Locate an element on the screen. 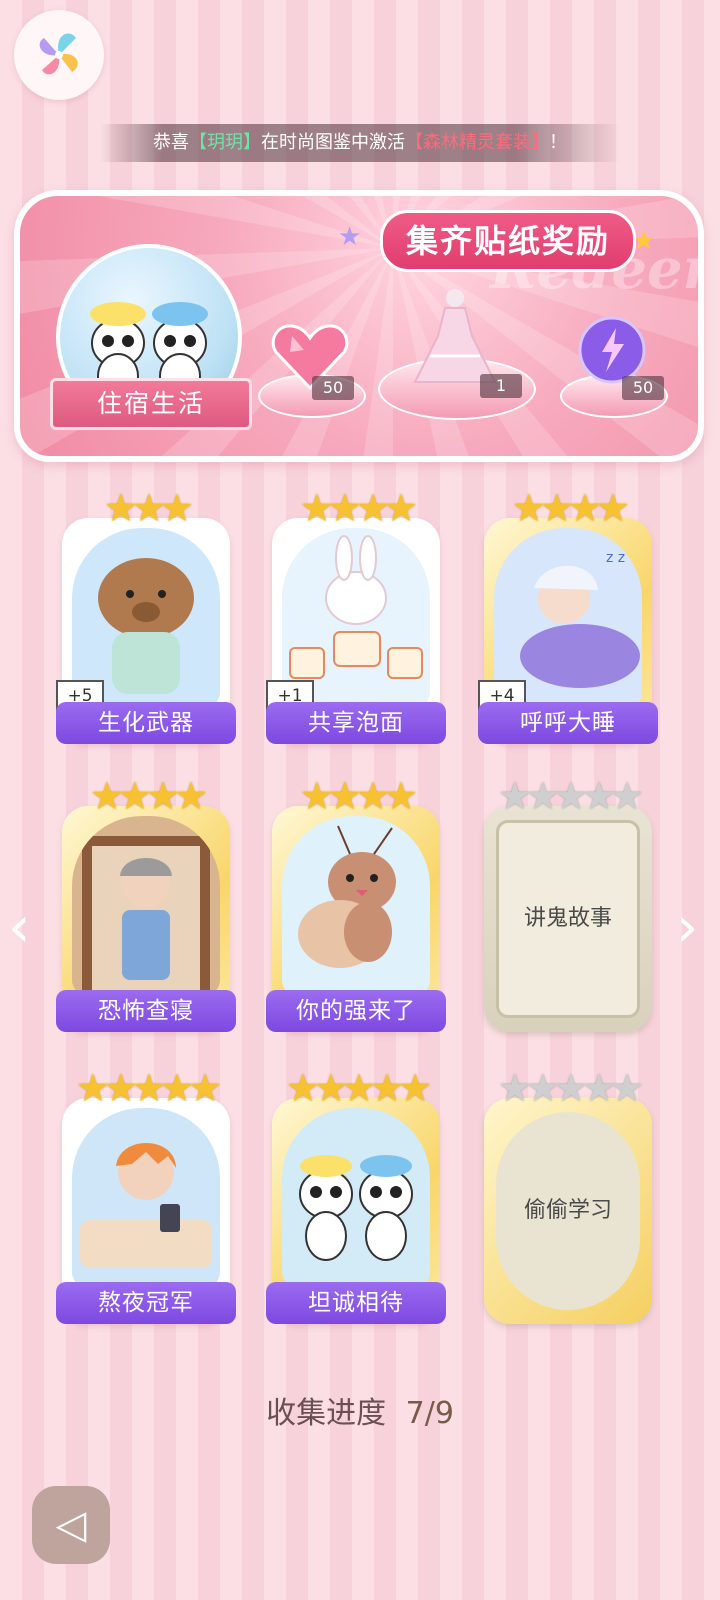 Image resolution: width=720 pixels, height=1600 pixels. collection-progress: 收集进度 7/9 is located at coordinates (360, 1410).